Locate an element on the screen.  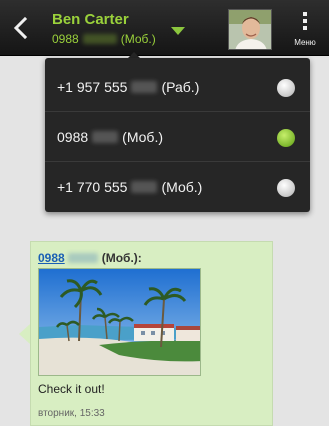
number-option-label: +1 957 555 (Раб.) is located at coordinates (128, 87).